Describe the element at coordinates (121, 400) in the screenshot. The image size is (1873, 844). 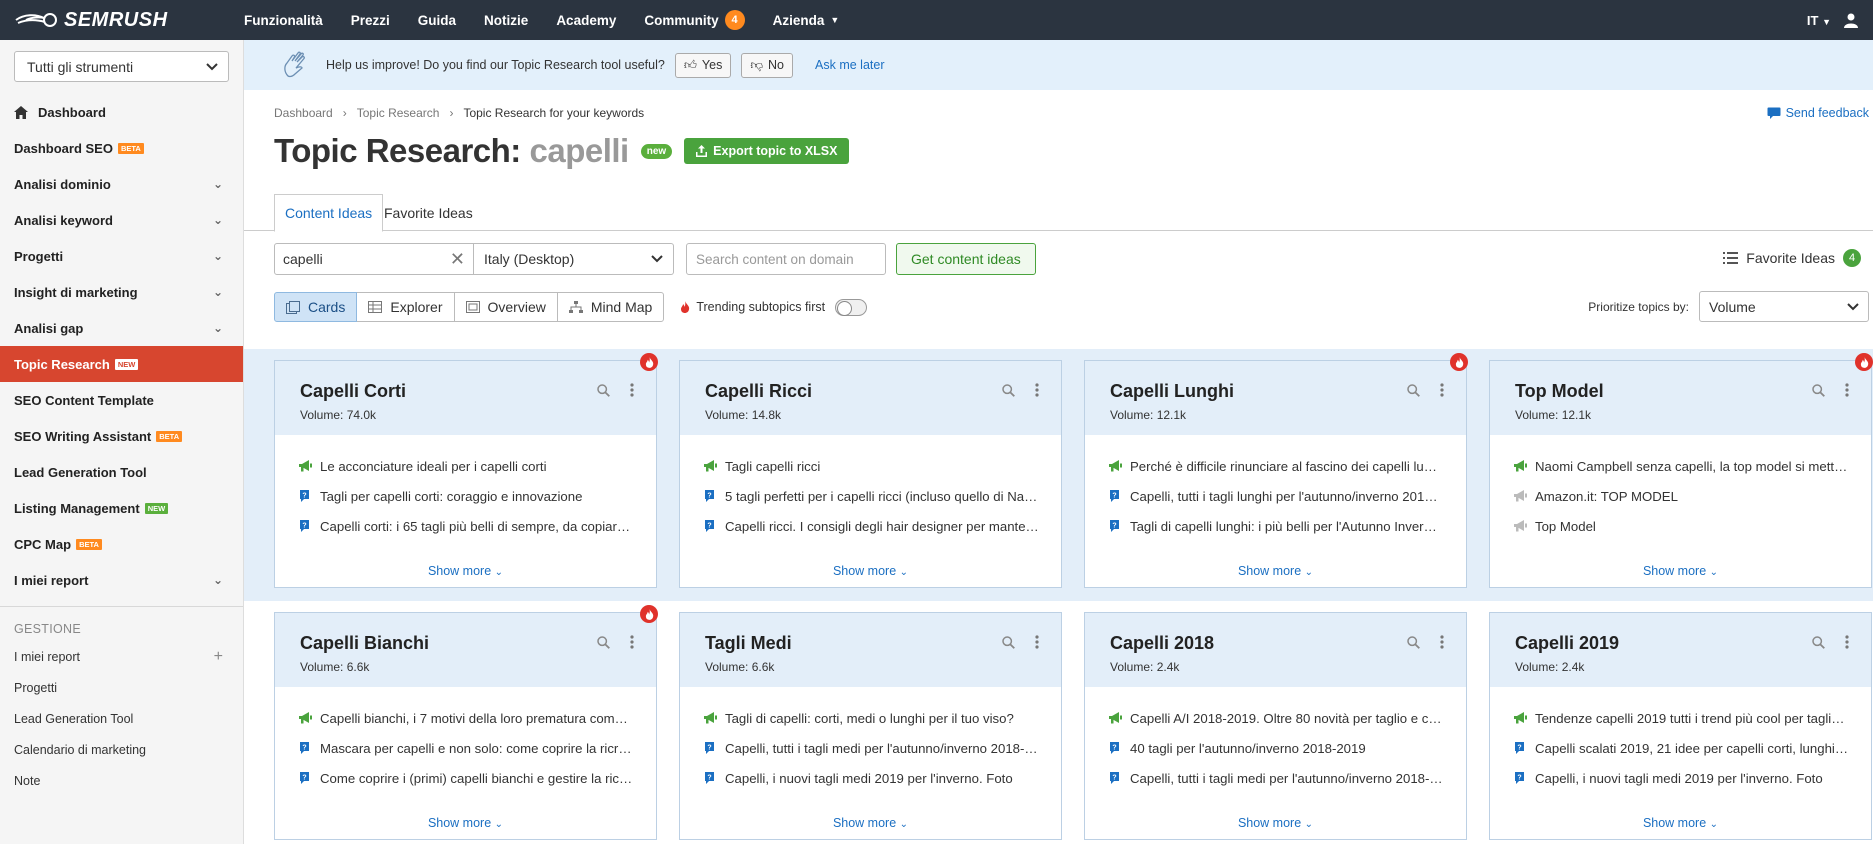
I see `sidebar-item-seo-content-template: SEO Content Template` at that location.